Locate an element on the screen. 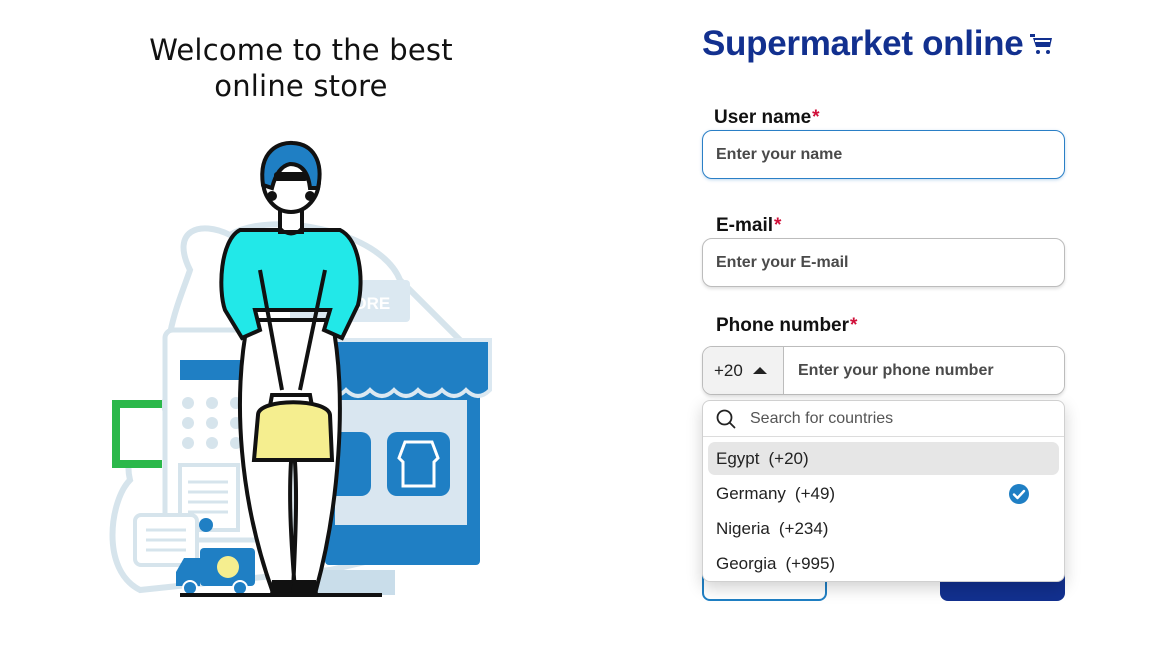  dial-code: +20 is located at coordinates (728, 370).